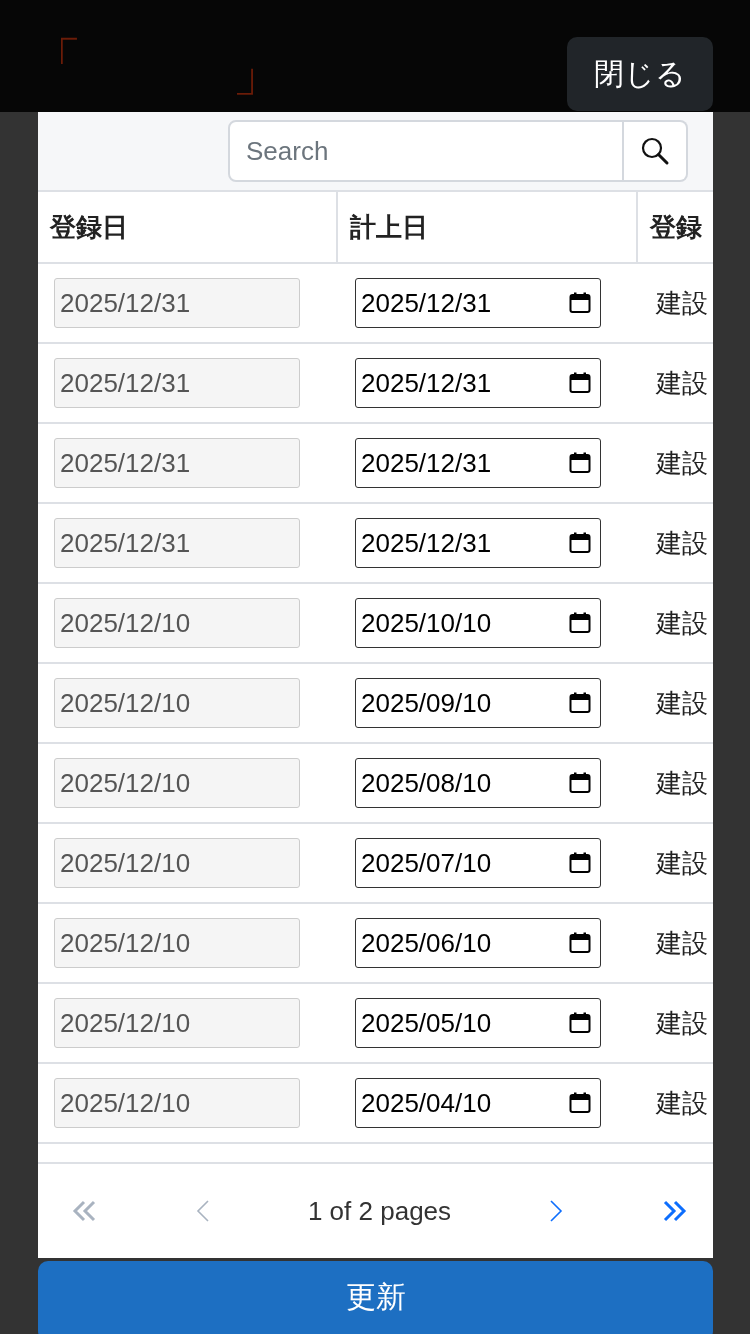 The width and height of the screenshot is (750, 1334). I want to click on page-indicator: 1 of 2 pages, so click(379, 1211).